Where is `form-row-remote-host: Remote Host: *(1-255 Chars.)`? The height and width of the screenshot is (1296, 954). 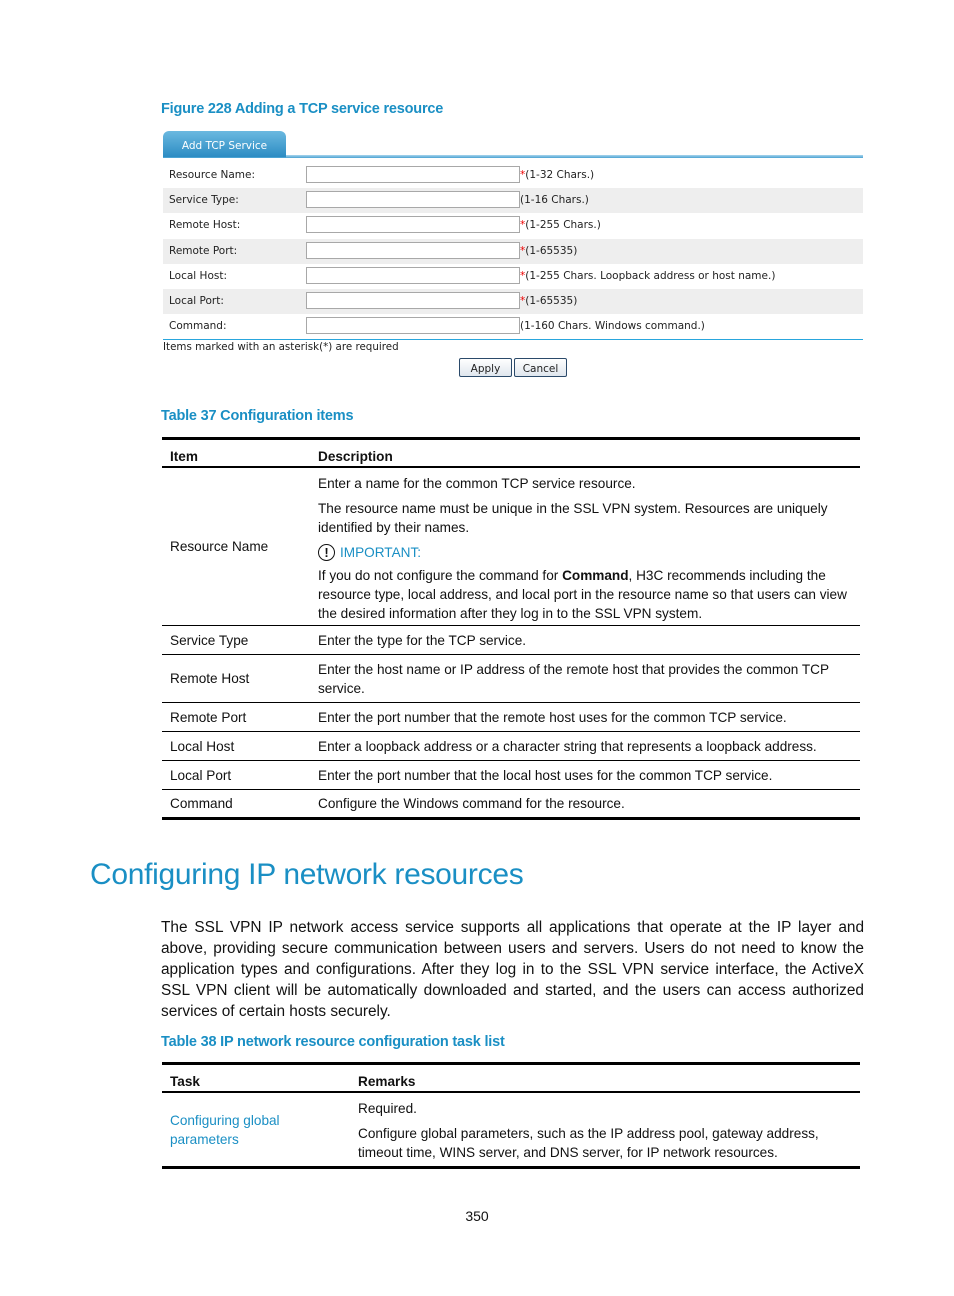 form-row-remote-host: Remote Host: *(1-255 Chars.) is located at coordinates (513, 225).